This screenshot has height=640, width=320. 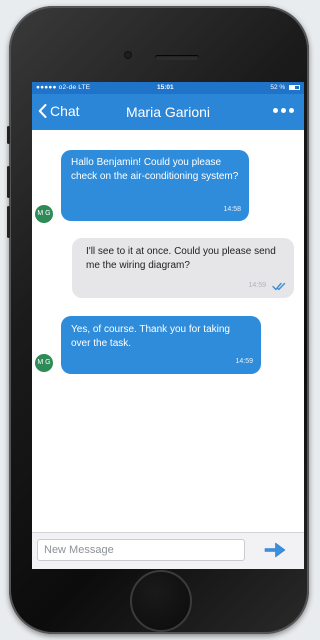 I want to click on earpiece-speaker, so click(x=177, y=57).